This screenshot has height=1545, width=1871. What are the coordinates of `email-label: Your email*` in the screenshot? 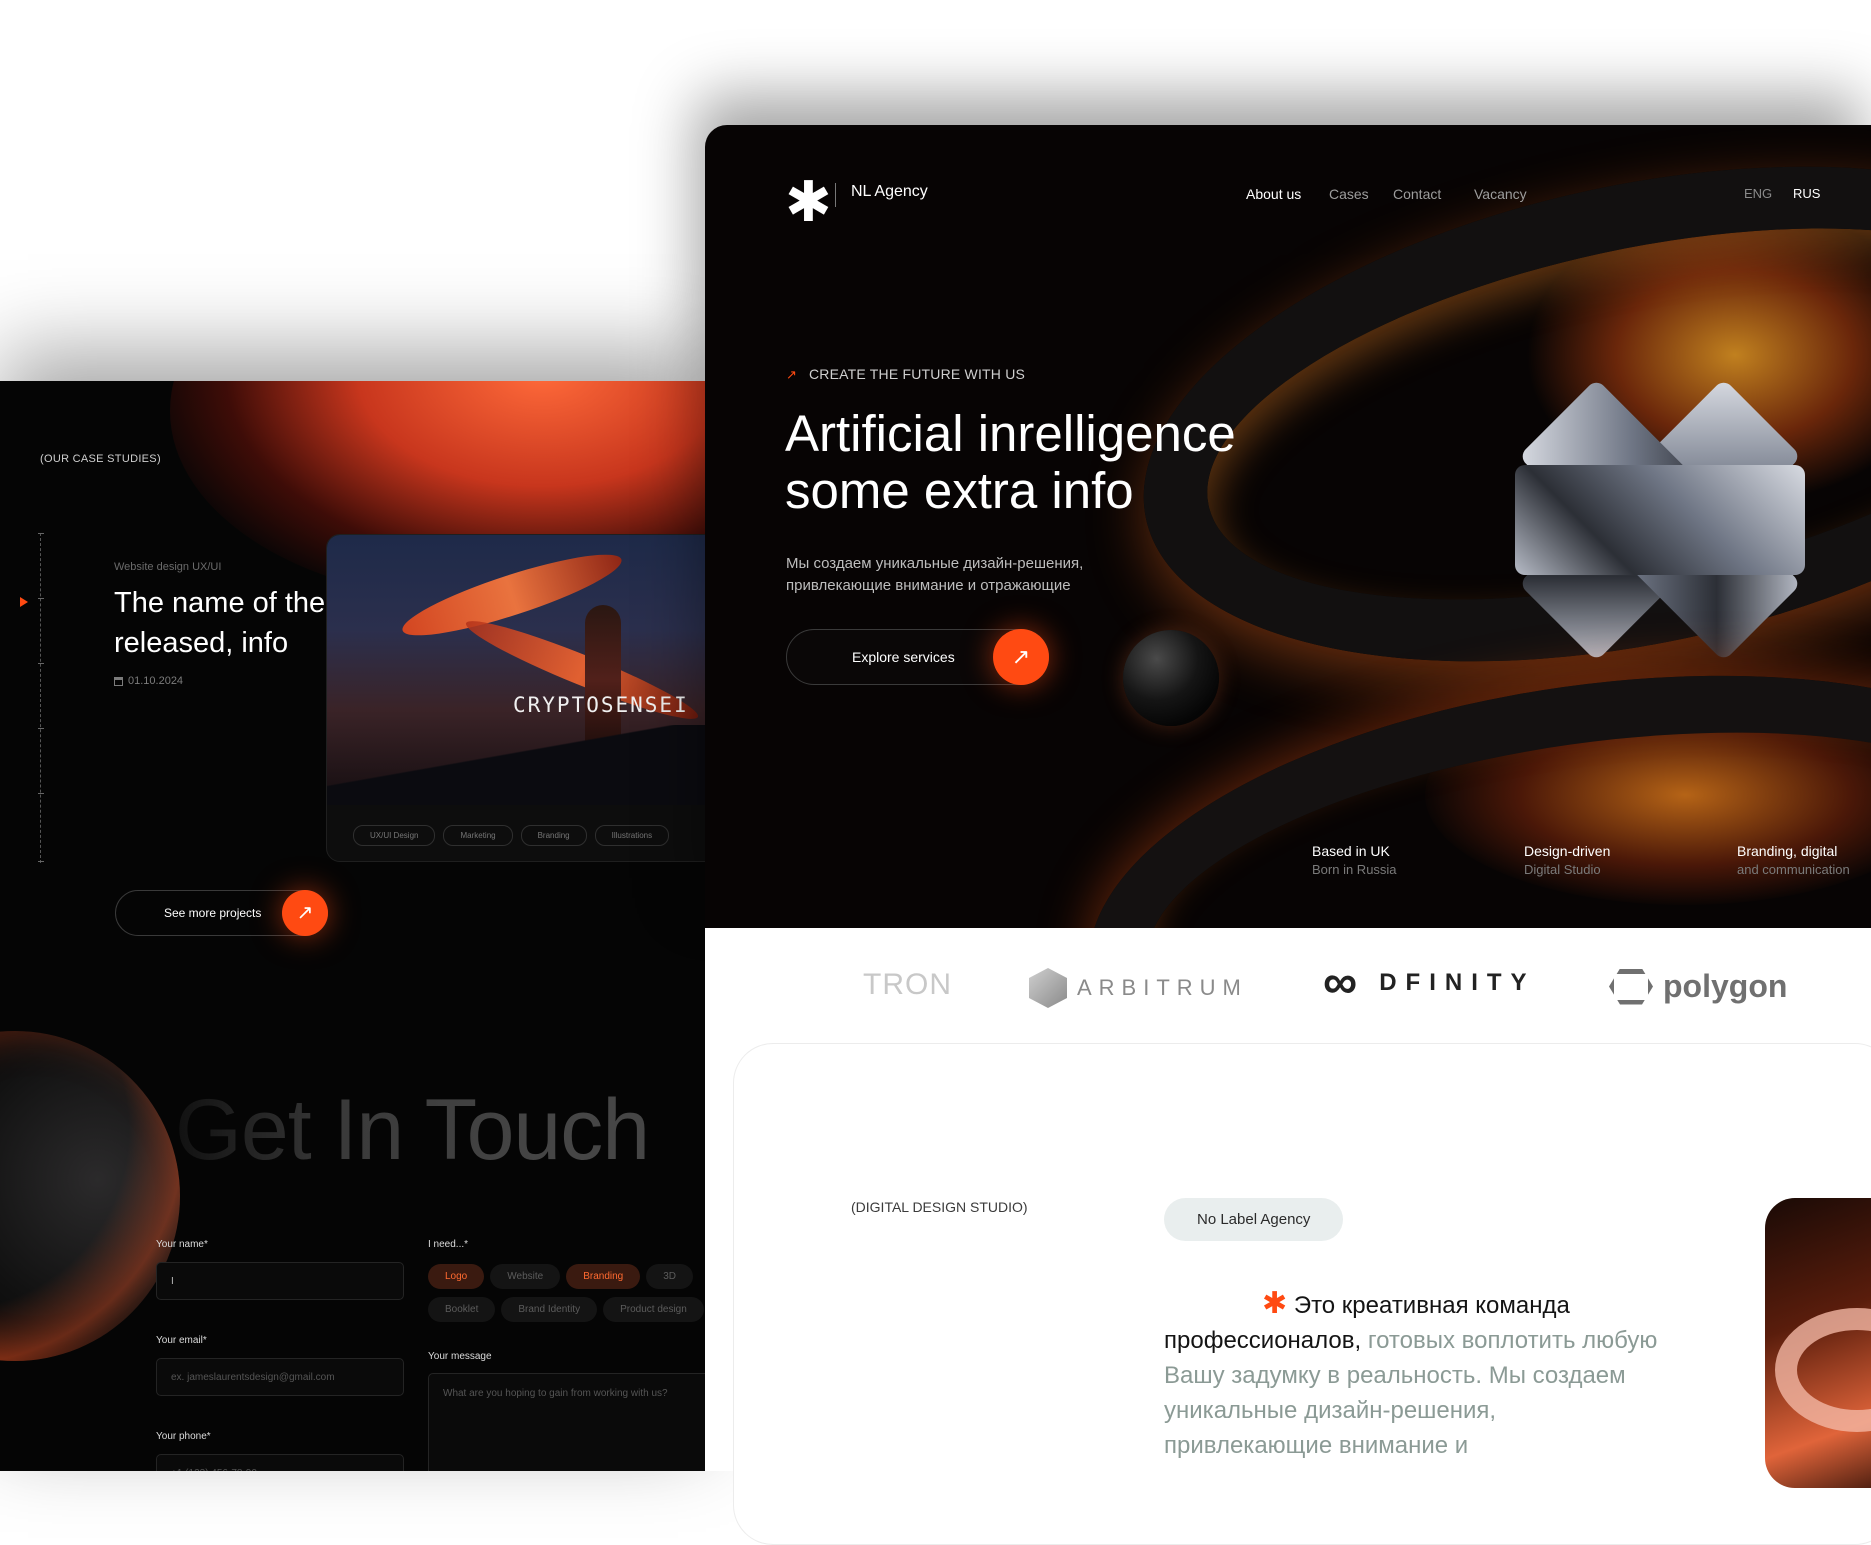 It's located at (181, 1340).